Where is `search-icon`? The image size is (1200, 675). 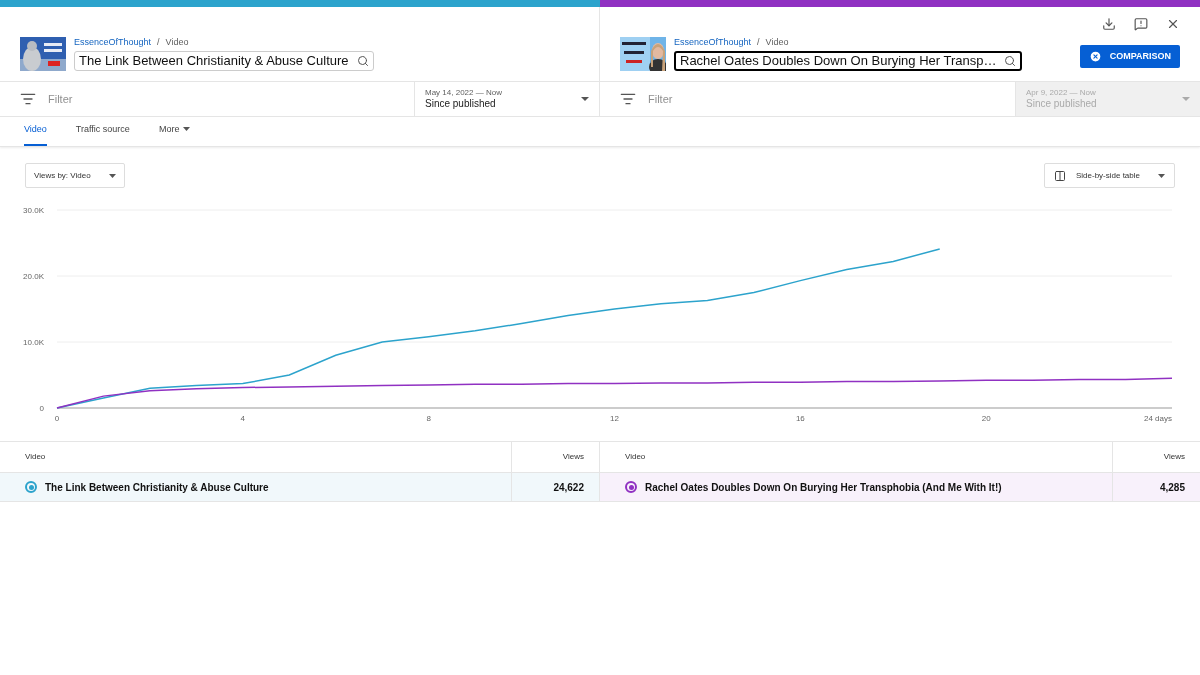
search-icon is located at coordinates (362, 61).